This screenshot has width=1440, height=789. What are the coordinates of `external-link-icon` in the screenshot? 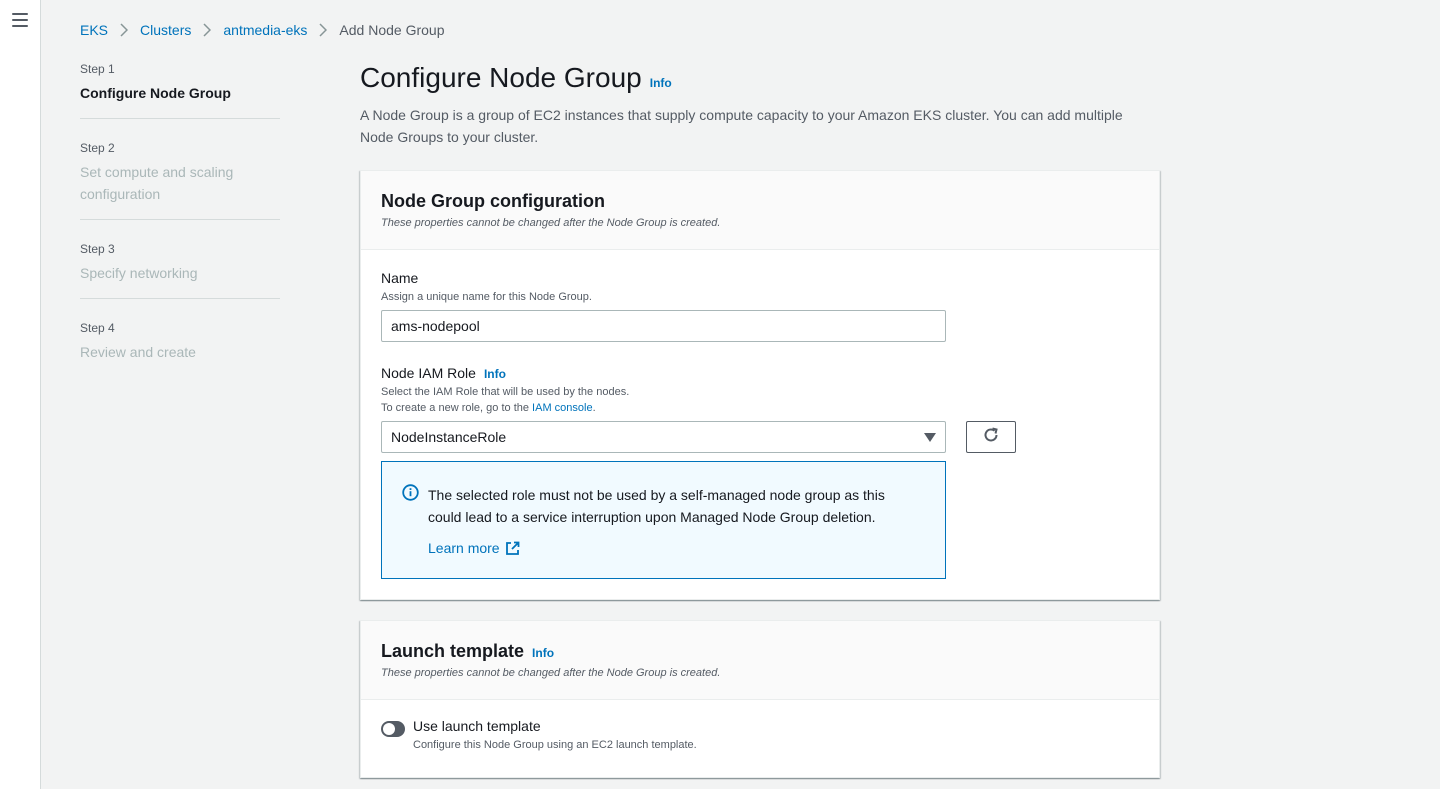 It's located at (512, 548).